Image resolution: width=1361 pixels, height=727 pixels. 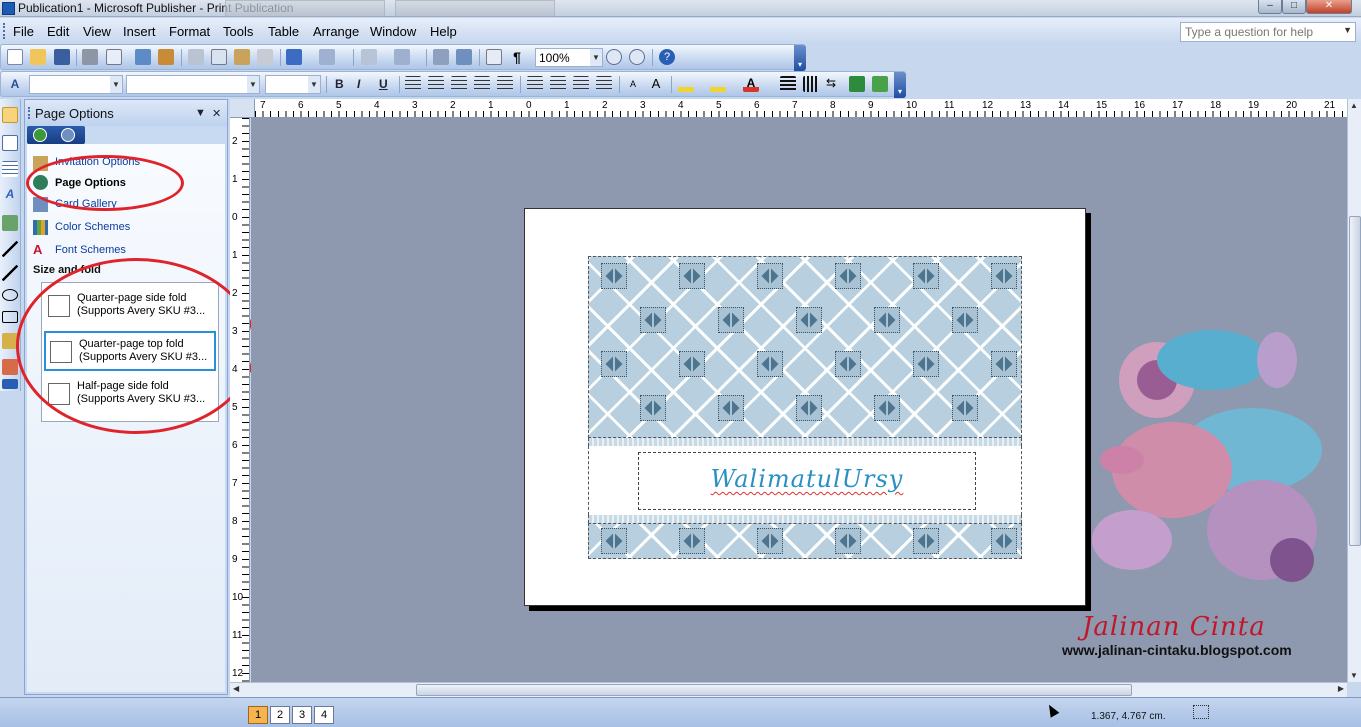 What do you see at coordinates (8, 8) in the screenshot?
I see `publisher-app-icon` at bounding box center [8, 8].